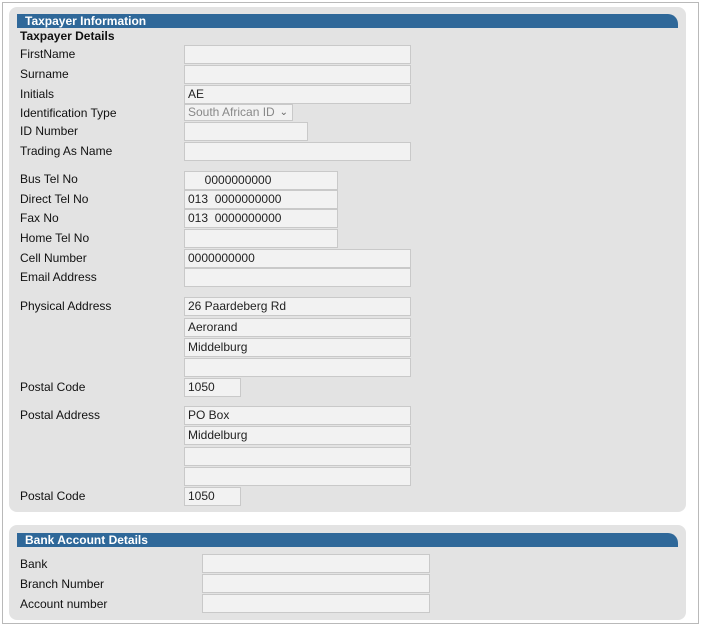 Image resolution: width=701 pixels, height=626 pixels. What do you see at coordinates (34, 564) in the screenshot?
I see `label-bank: Bank` at bounding box center [34, 564].